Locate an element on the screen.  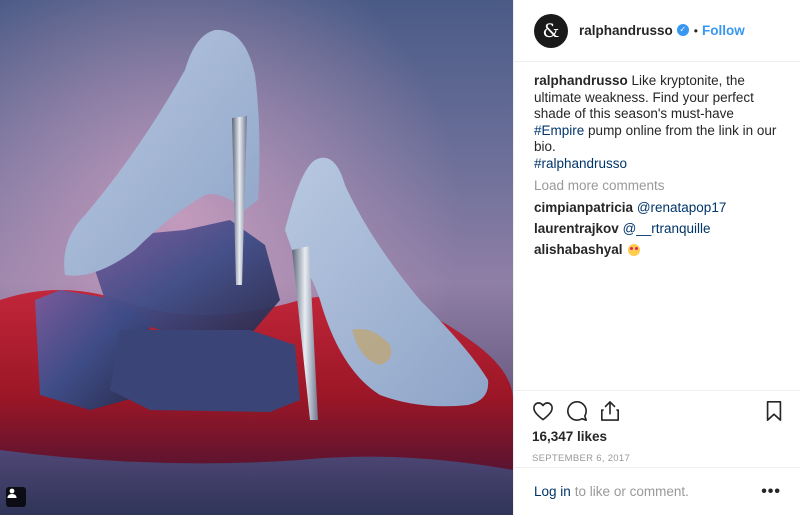
user-tag-icon is located at coordinates (12, 493).